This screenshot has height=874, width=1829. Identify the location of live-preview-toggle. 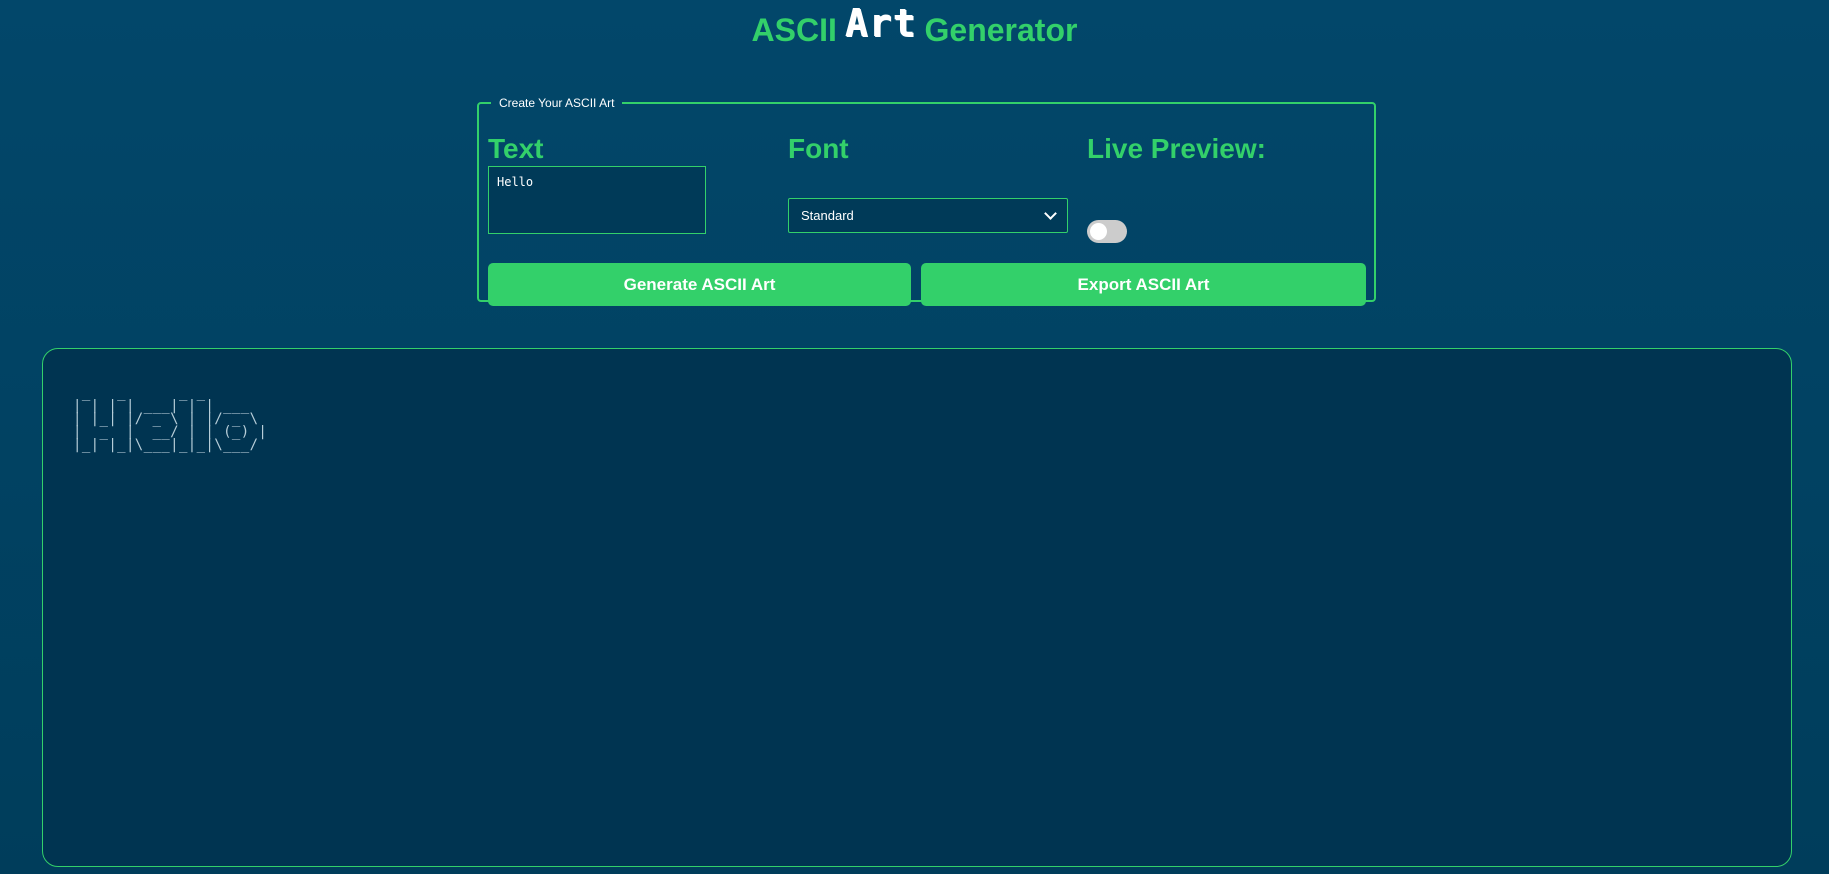
(1107, 231).